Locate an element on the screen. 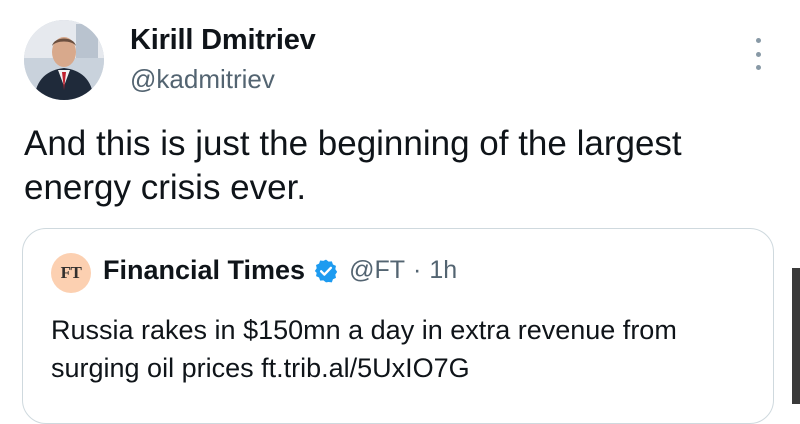 The width and height of the screenshot is (800, 424). verified-badge-icon is located at coordinates (326, 271).